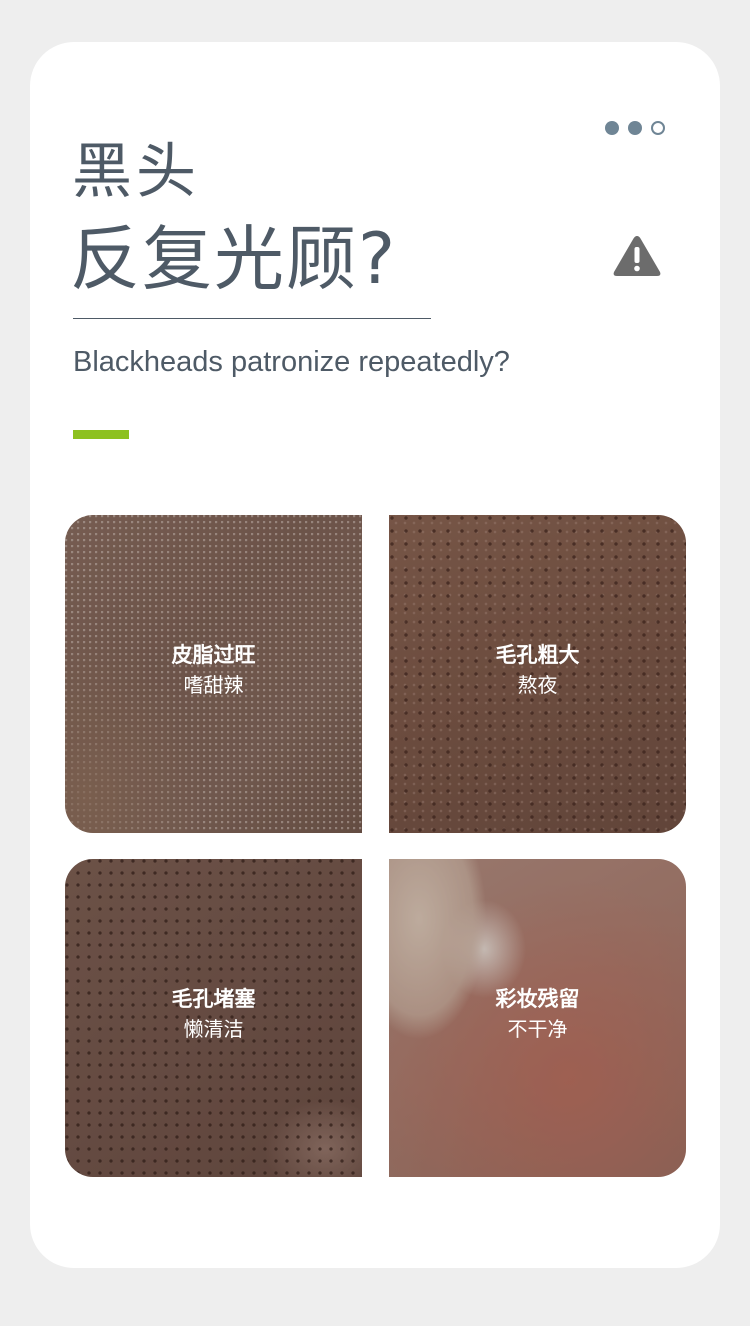  I want to click on tile-caption: 嗜甜辣, so click(213, 685).